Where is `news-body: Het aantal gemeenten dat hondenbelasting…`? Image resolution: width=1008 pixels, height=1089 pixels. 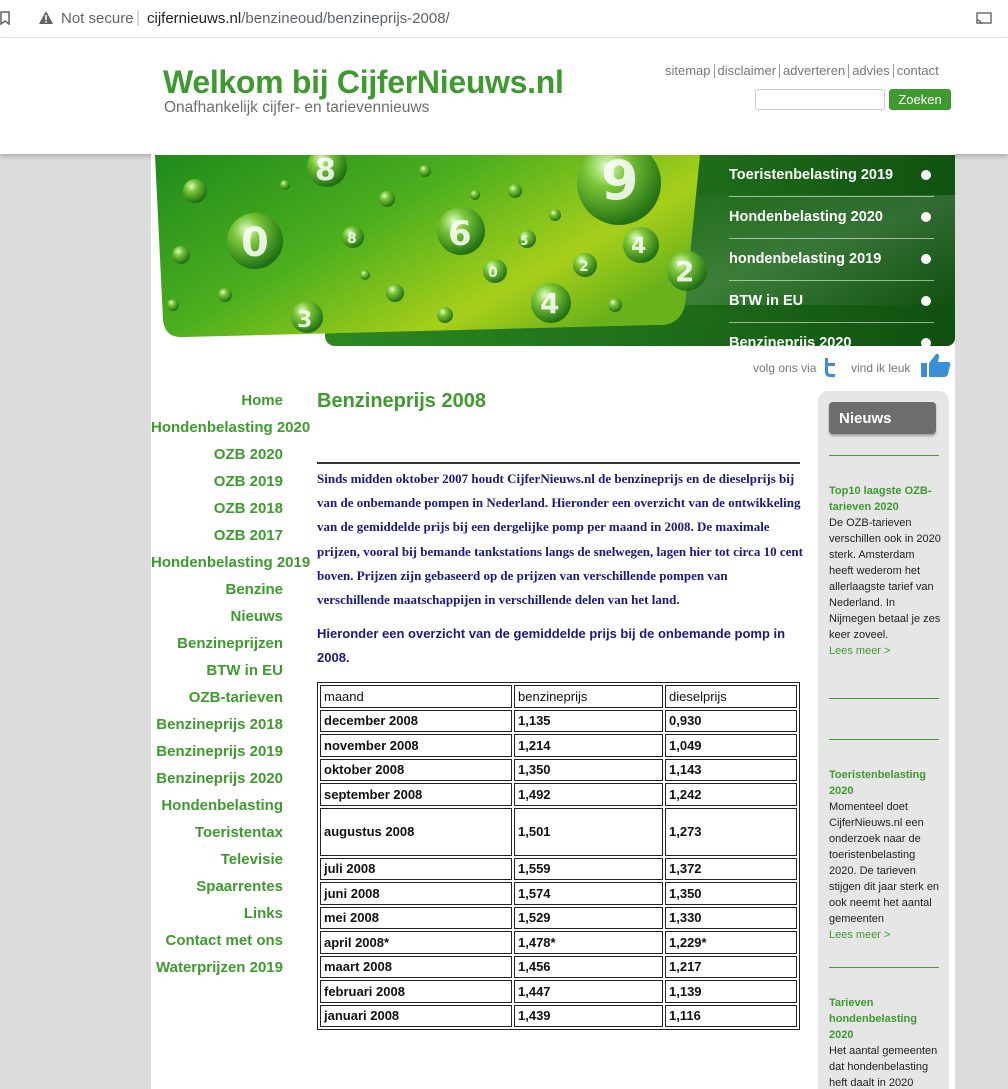 news-body: Het aantal gemeenten dat hondenbelasting… is located at coordinates (885, 1066).